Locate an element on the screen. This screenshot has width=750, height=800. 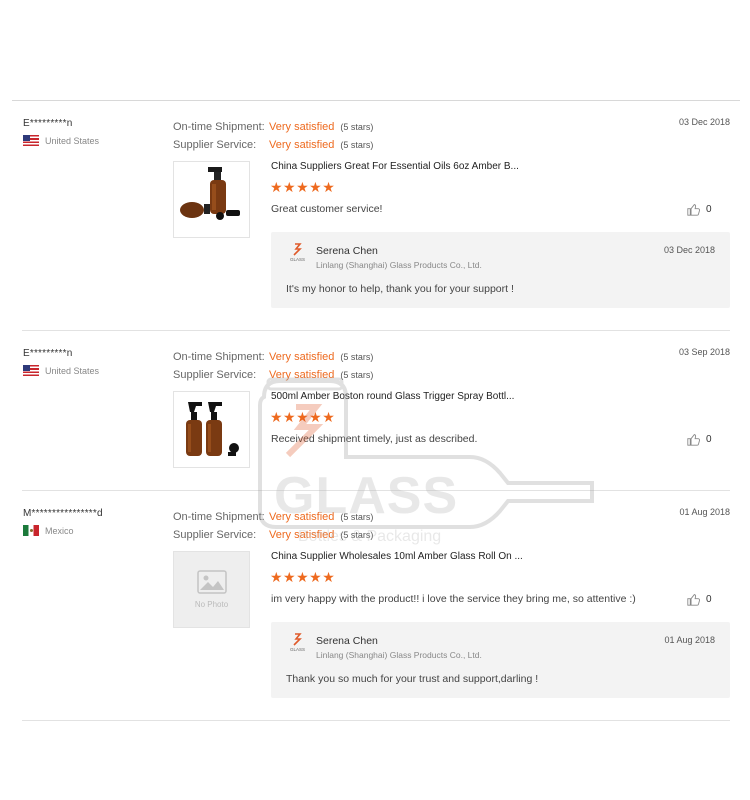
no-photo-label: No Photo is located at coordinates (211, 604).